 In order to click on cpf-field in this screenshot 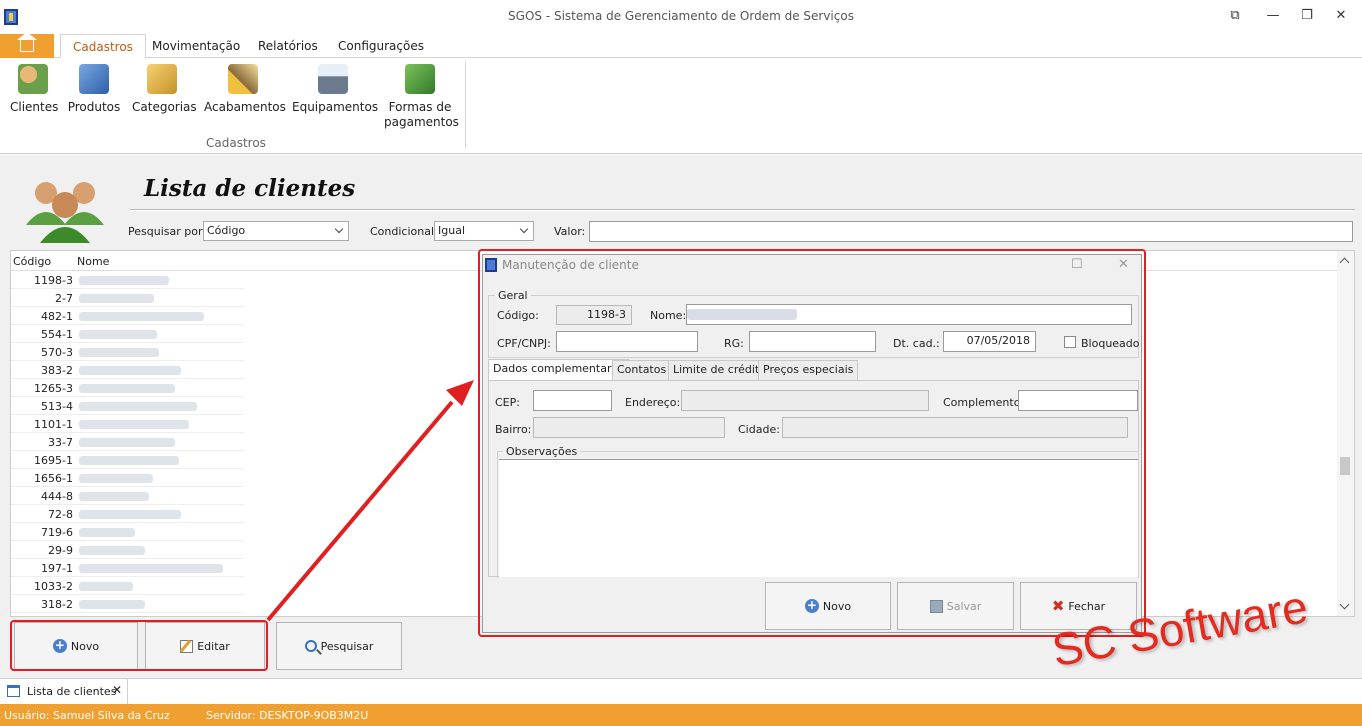, I will do `click(627, 341)`.